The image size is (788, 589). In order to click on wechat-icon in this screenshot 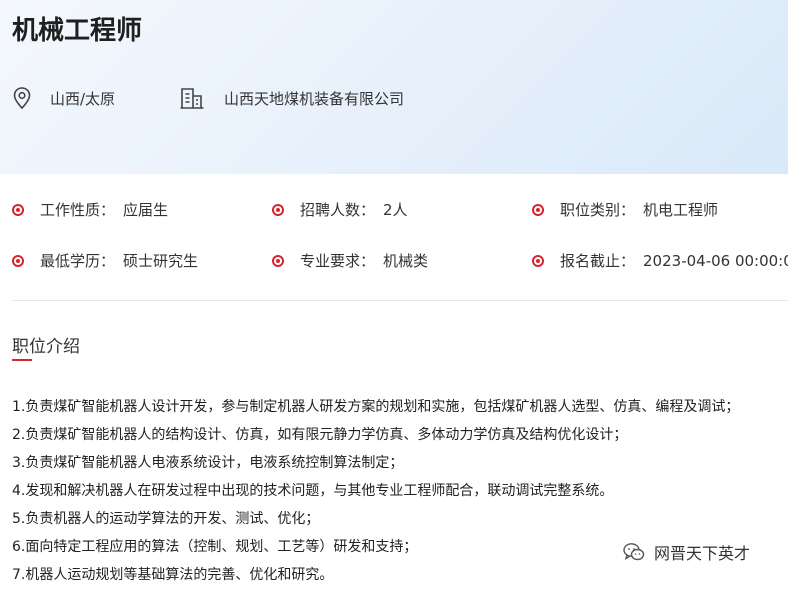, I will do `click(634, 552)`.